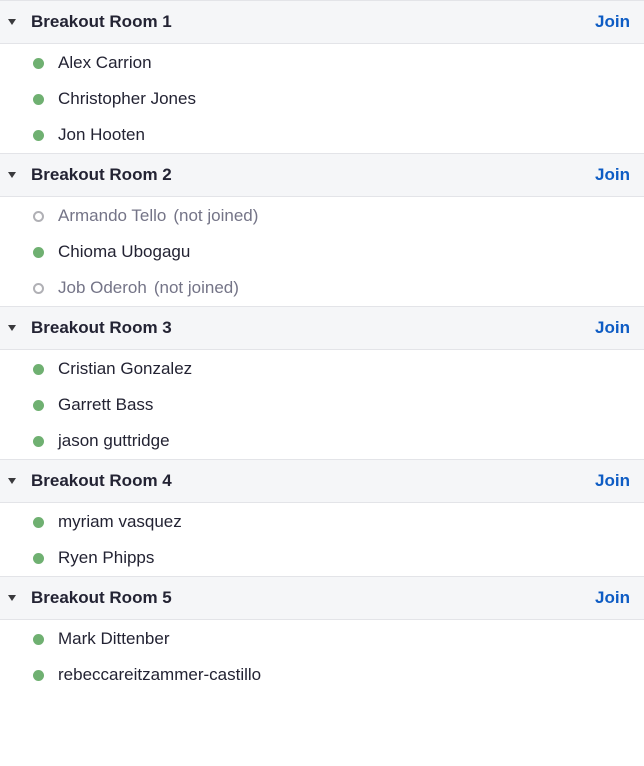  What do you see at coordinates (322, 288) in the screenshot?
I see `participant-row: Job Oderoh (not joined)` at bounding box center [322, 288].